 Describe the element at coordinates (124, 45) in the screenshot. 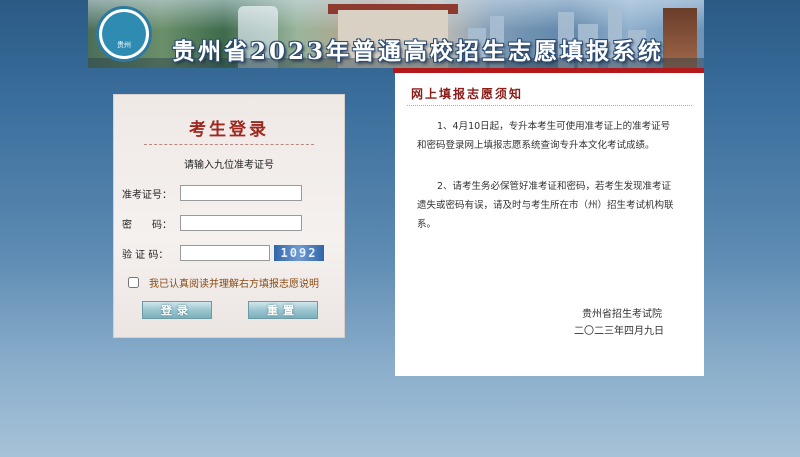

I see `logo-text: 贵州` at that location.